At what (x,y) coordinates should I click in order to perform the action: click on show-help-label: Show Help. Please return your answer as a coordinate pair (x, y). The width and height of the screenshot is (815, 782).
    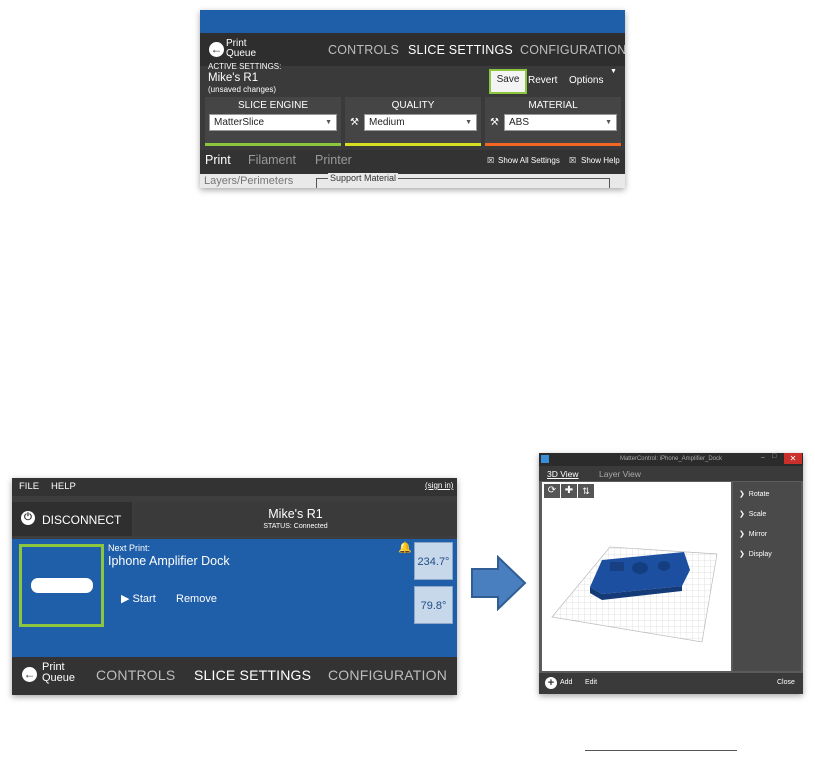
    Looking at the image, I should click on (600, 160).